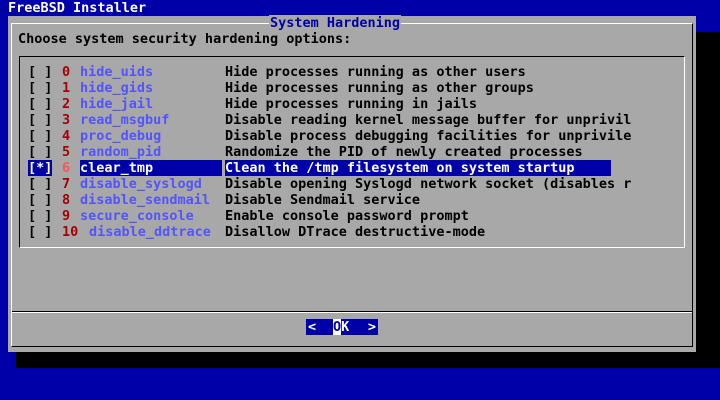  I want to click on option-index: 5, so click(66, 152).